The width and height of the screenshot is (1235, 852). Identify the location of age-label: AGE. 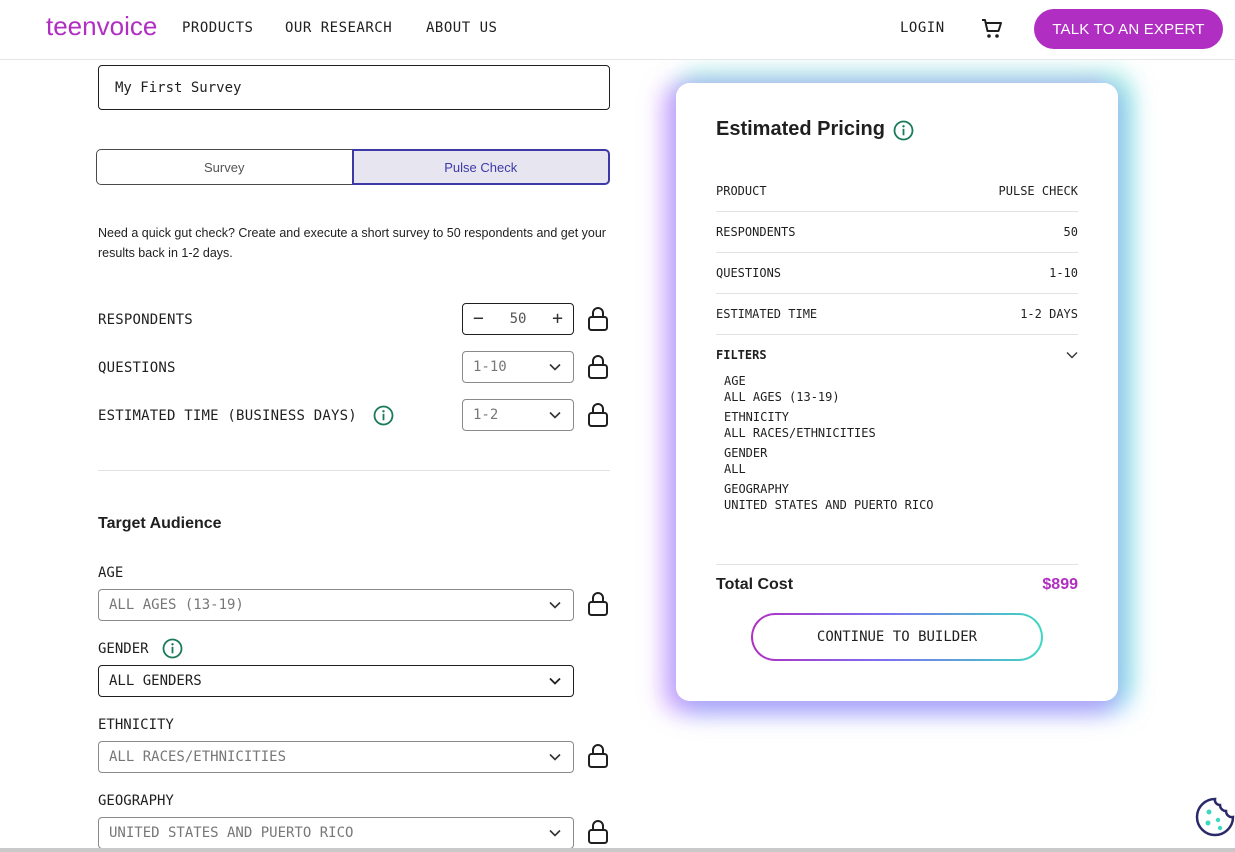
(111, 573).